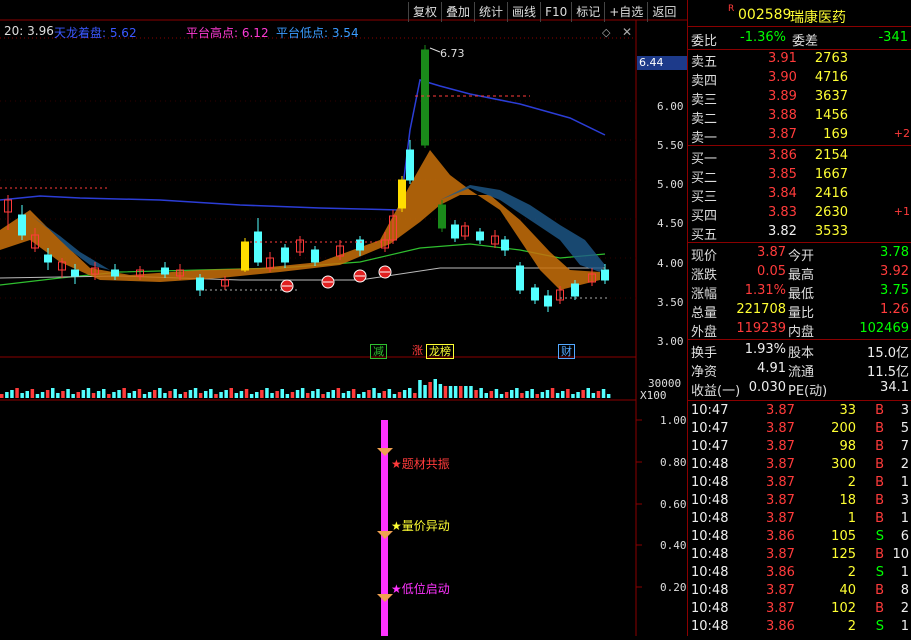 The width and height of the screenshot is (911, 640). What do you see at coordinates (424, 12) in the screenshot?
I see `restore-rights-button: 复权` at bounding box center [424, 12].